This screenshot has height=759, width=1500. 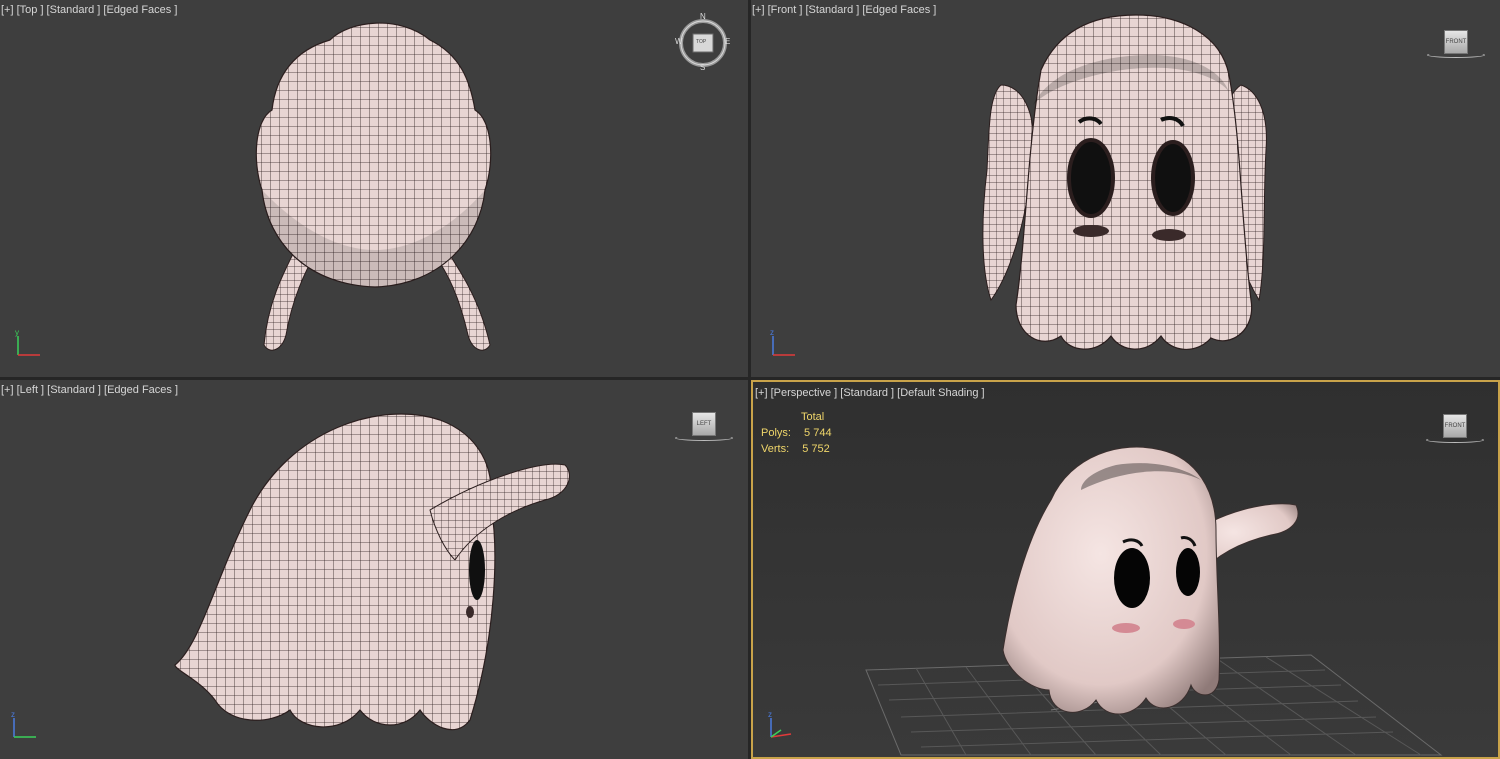 What do you see at coordinates (703, 16) in the screenshot?
I see `compass-north: N` at bounding box center [703, 16].